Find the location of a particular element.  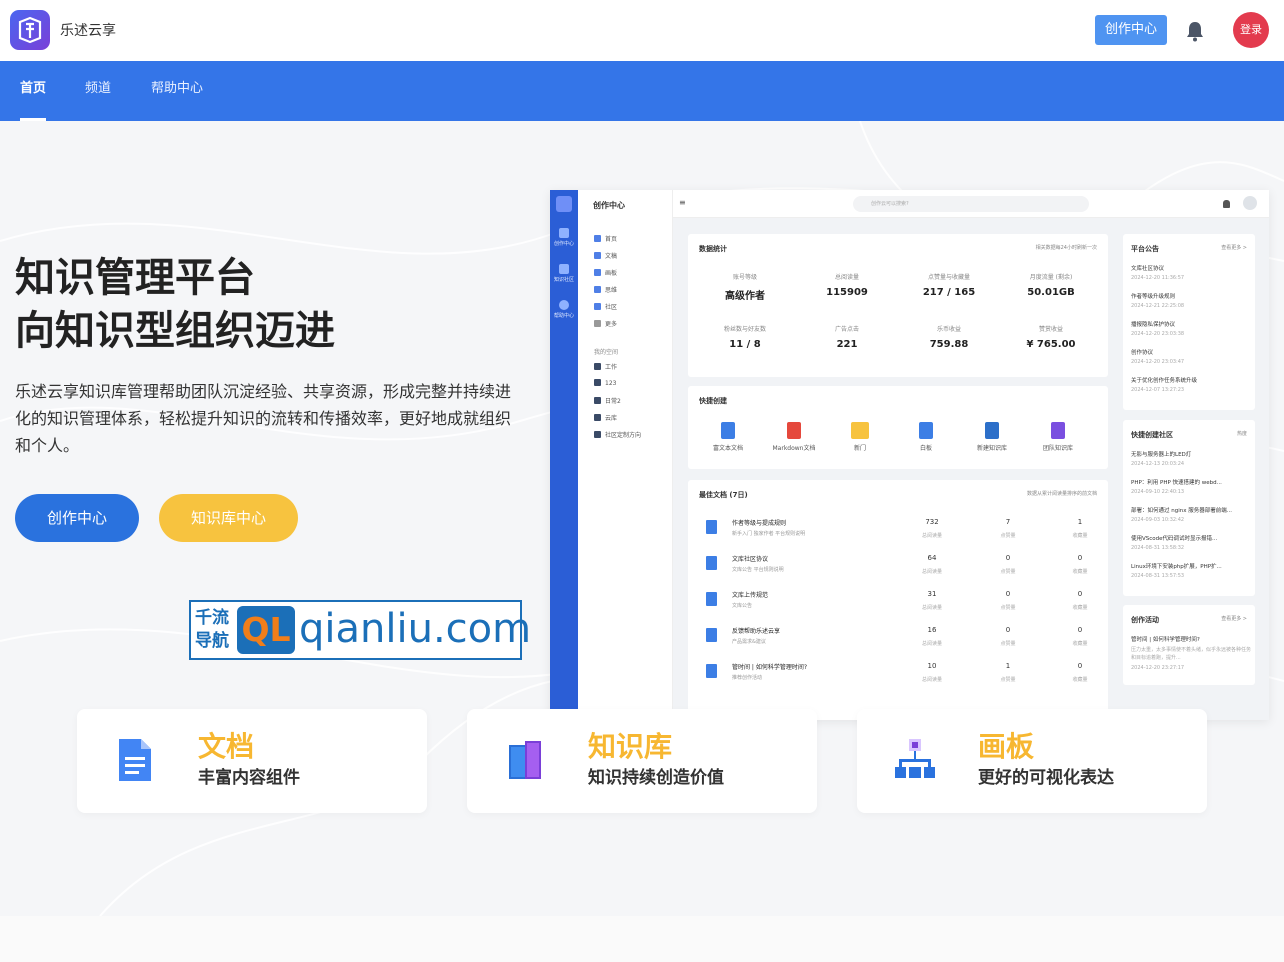

nav-item-home: 首页 is located at coordinates (33, 91).